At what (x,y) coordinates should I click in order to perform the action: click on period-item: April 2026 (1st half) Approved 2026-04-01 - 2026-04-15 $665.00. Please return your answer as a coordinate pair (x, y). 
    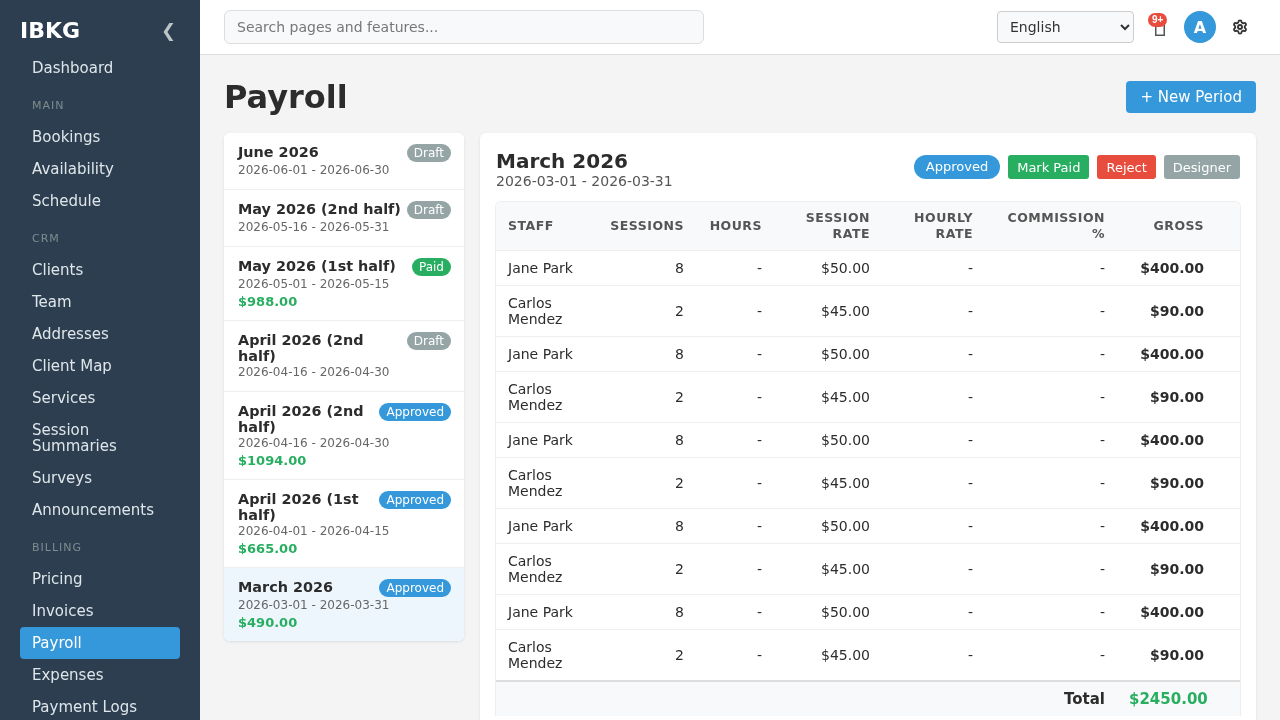
    Looking at the image, I should click on (344, 524).